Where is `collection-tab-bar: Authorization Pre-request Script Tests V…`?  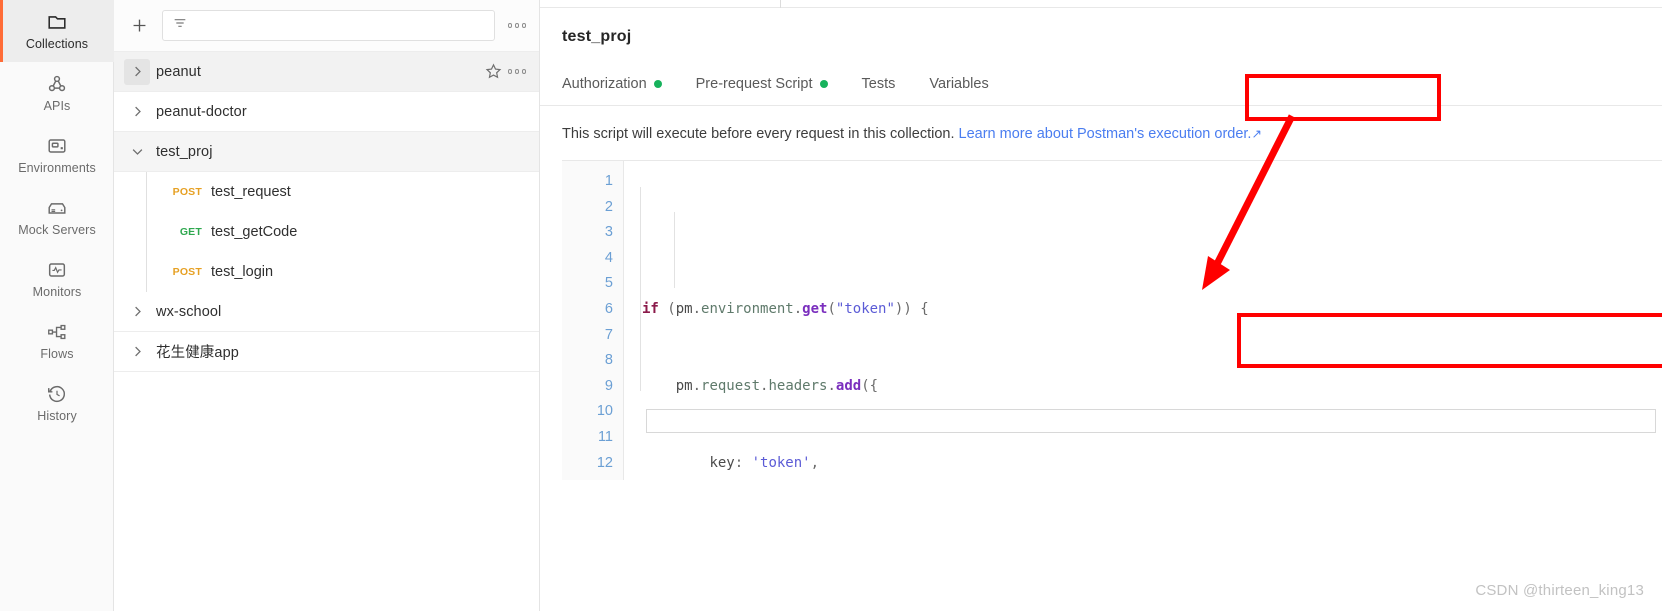
collection-tab-bar: Authorization Pre-request Script Tests V… is located at coordinates (1101, 84).